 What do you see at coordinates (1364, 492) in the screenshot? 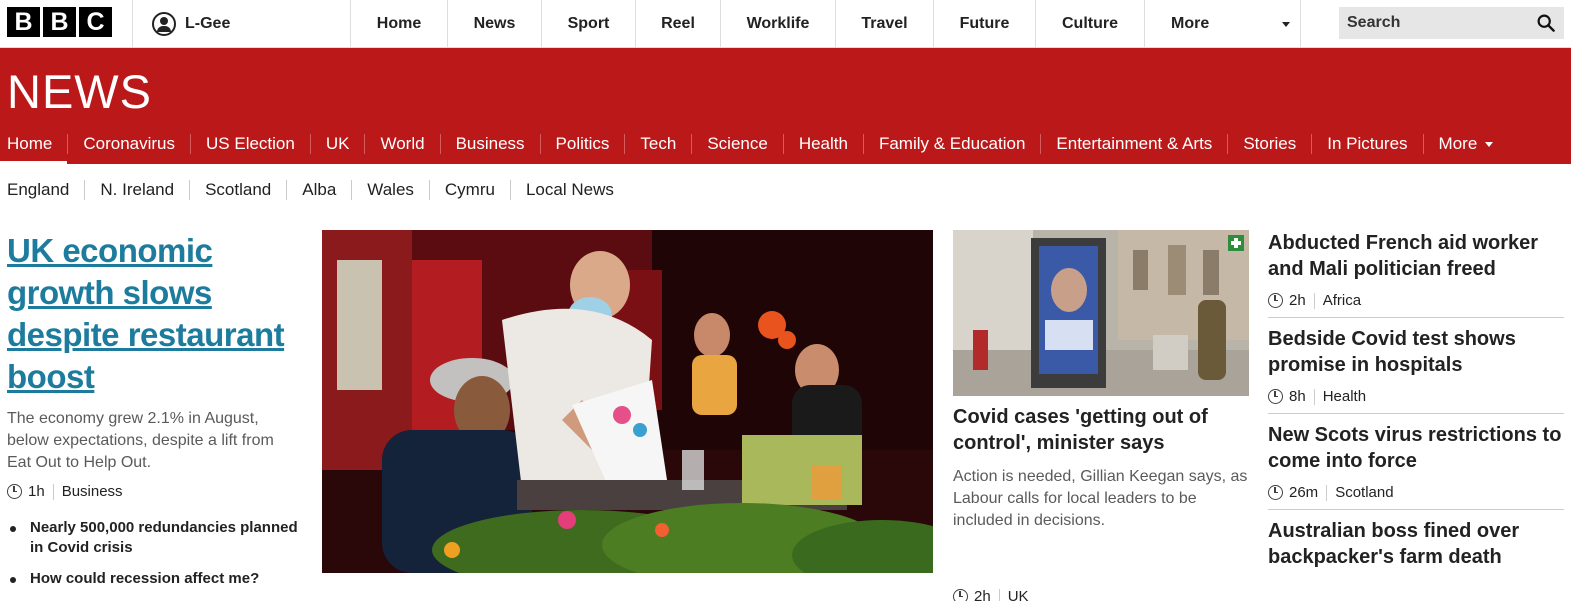
I see `section-link: Scotland` at bounding box center [1364, 492].